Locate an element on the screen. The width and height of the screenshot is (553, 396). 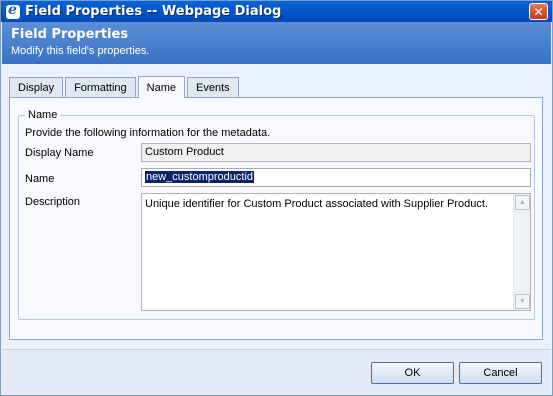
tab-label: Name is located at coordinates (161, 87).